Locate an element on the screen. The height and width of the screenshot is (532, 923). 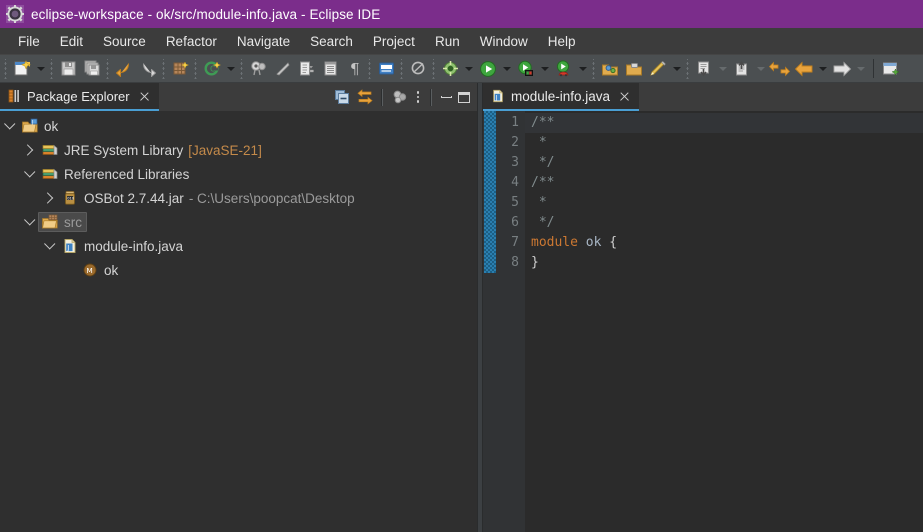
coverage-dropdown-icon is located at coordinates (582, 69).